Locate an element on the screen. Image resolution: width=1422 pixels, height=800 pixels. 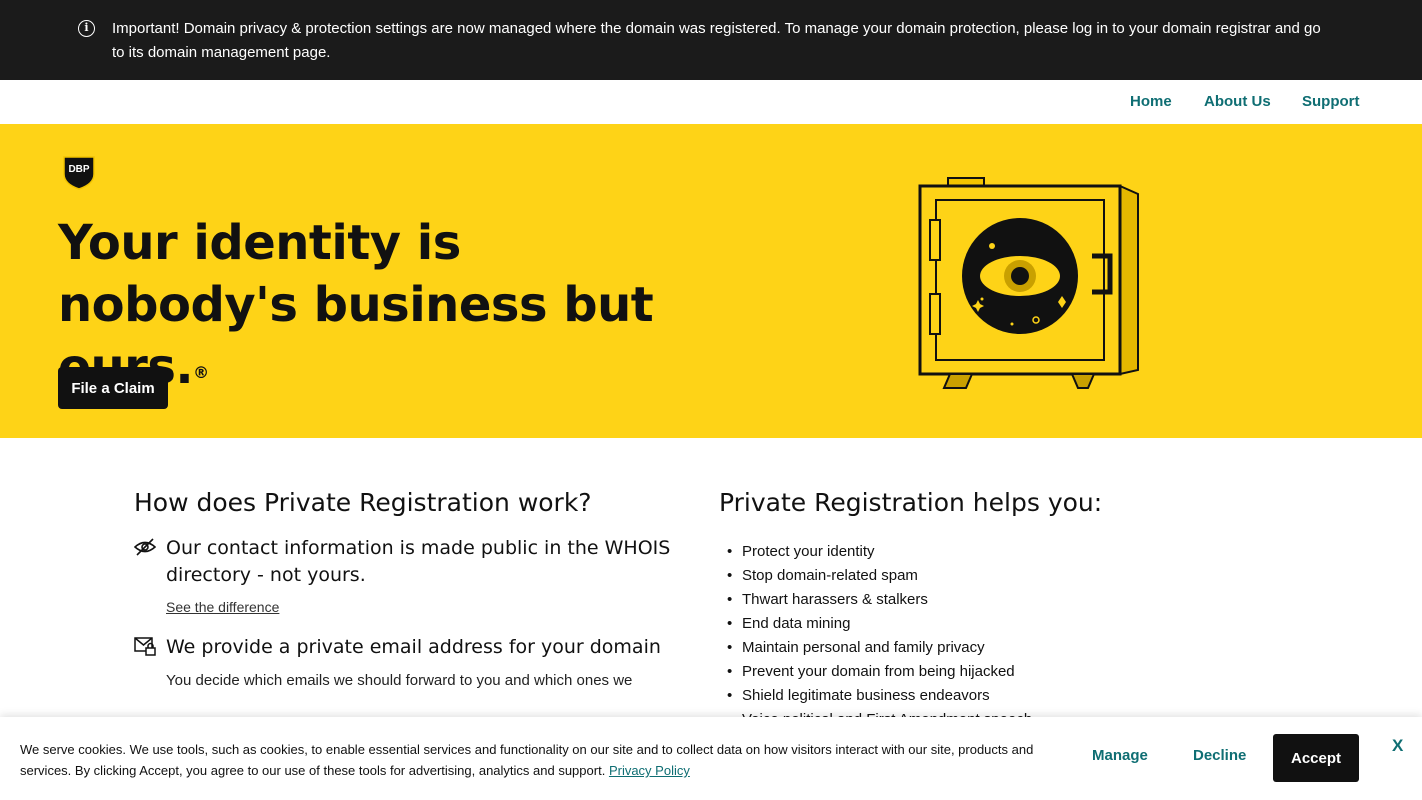
benefits-title: Private Registration helps you: is located at coordinates (911, 502).